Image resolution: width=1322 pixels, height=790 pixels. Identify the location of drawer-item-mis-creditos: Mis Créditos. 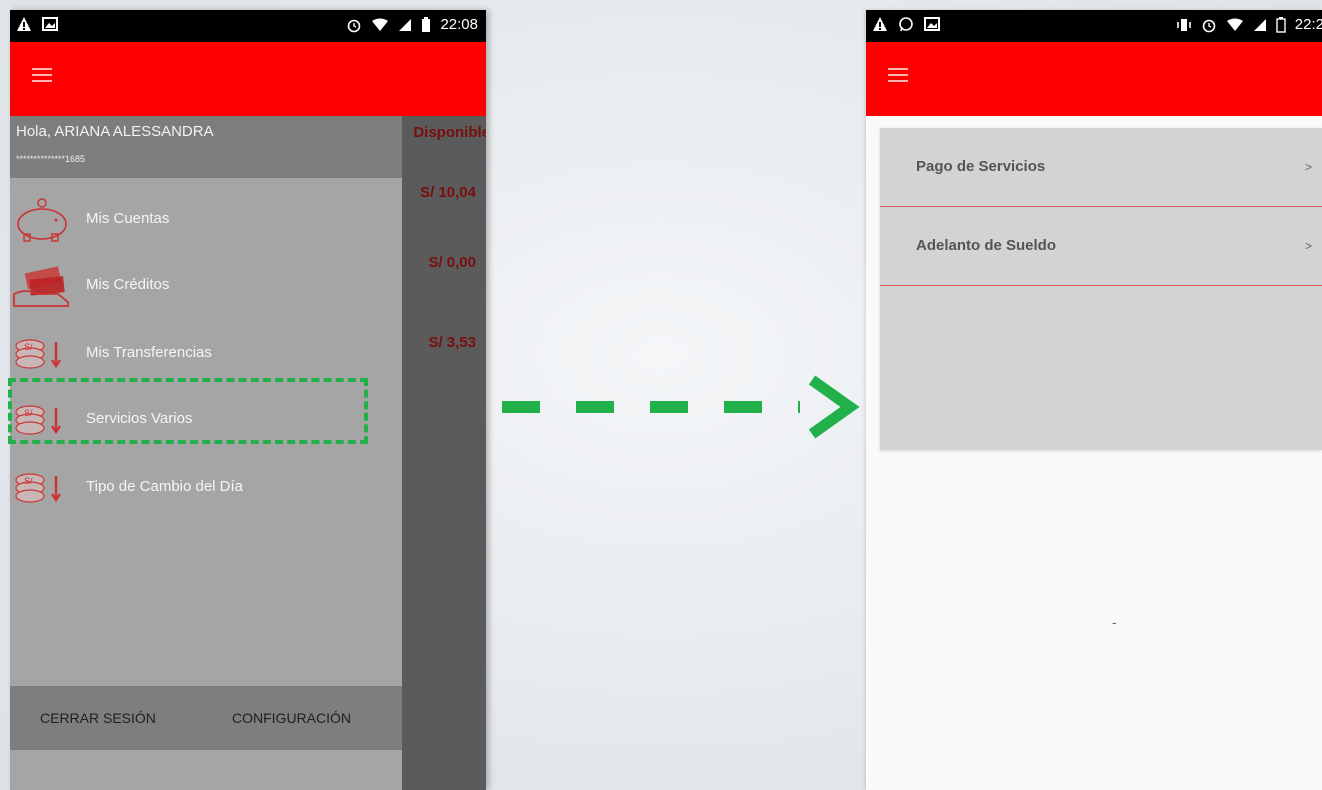
(206, 286).